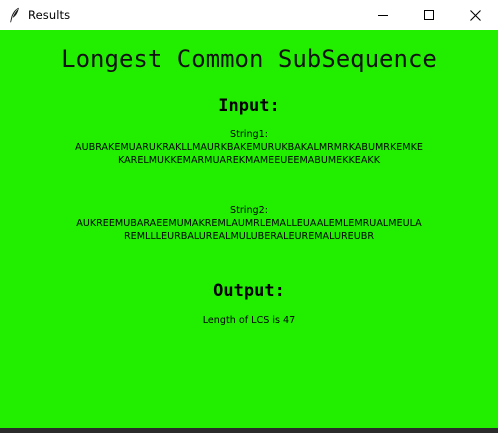  What do you see at coordinates (249, 15) in the screenshot?
I see `title-bar: Results` at bounding box center [249, 15].